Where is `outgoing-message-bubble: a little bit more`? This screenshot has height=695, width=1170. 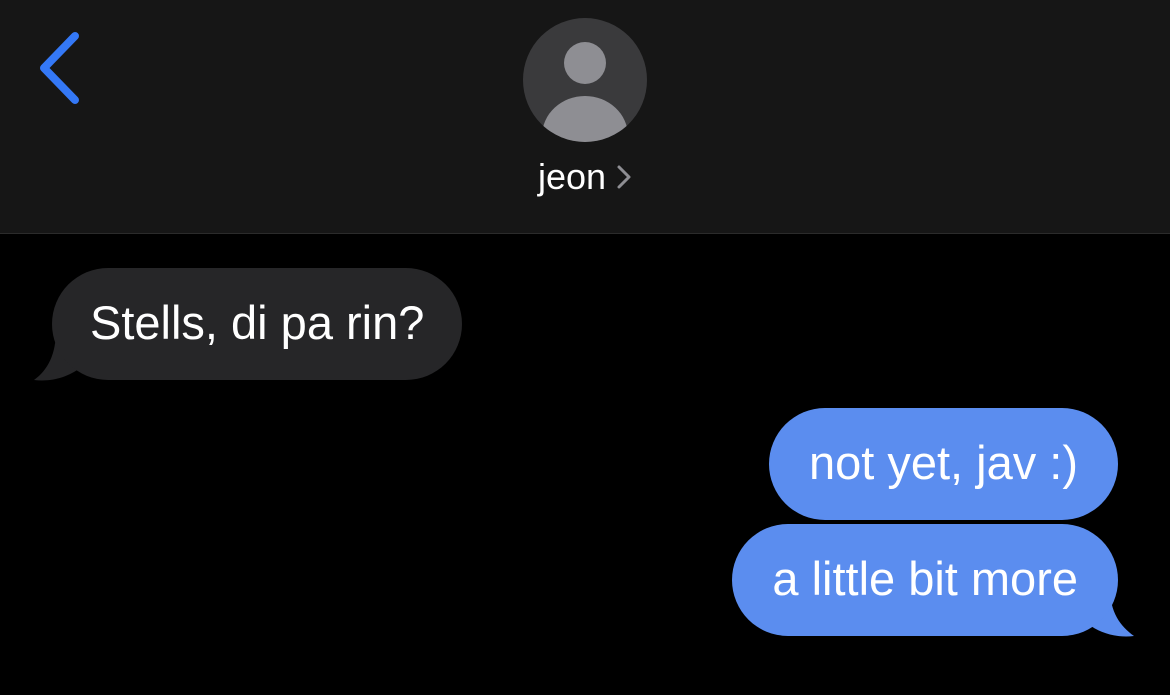 outgoing-message-bubble: a little bit more is located at coordinates (925, 580).